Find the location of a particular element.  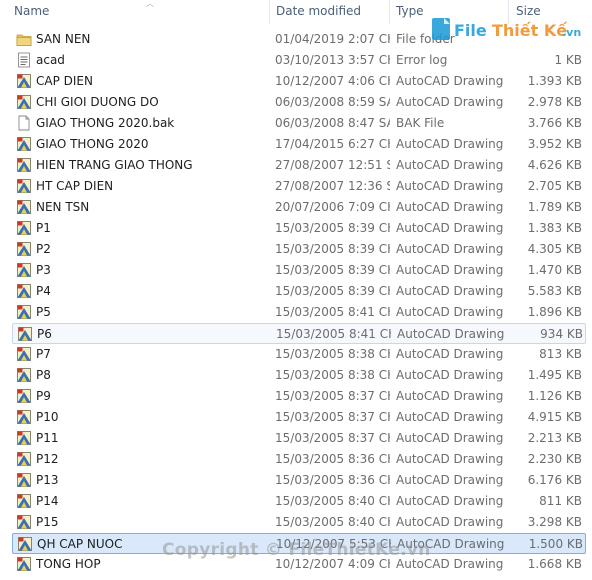

column-header-date: Date modified is located at coordinates (318, 12).